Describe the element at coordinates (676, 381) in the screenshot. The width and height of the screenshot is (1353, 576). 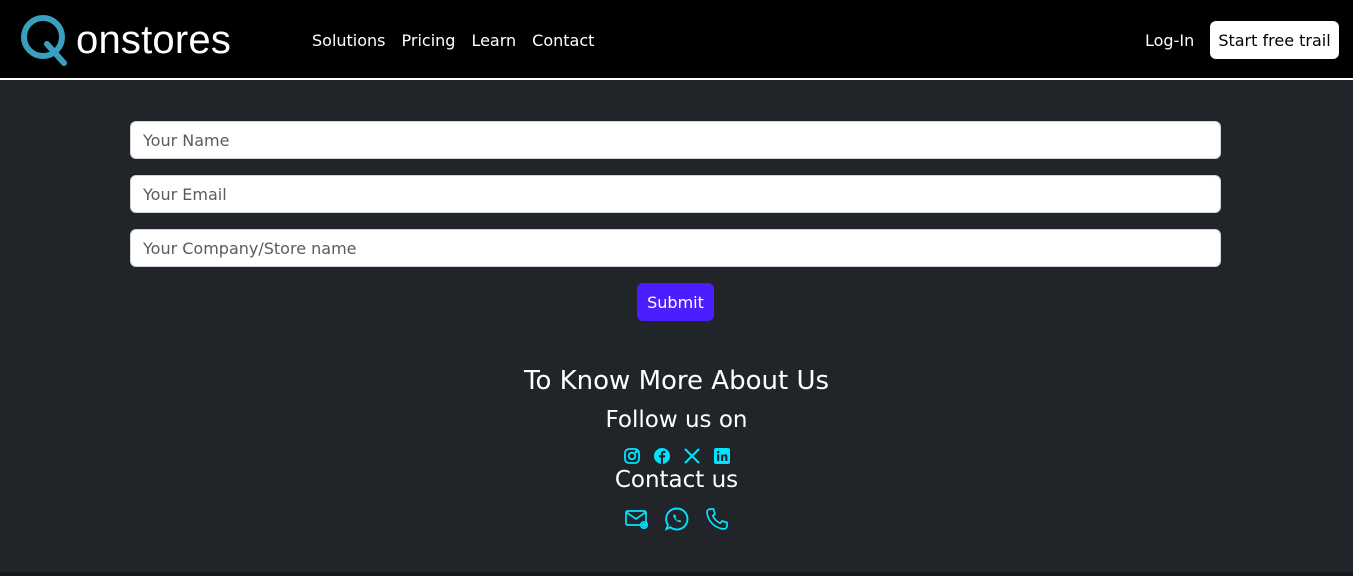
I see `about-title: To Know More About Us` at that location.